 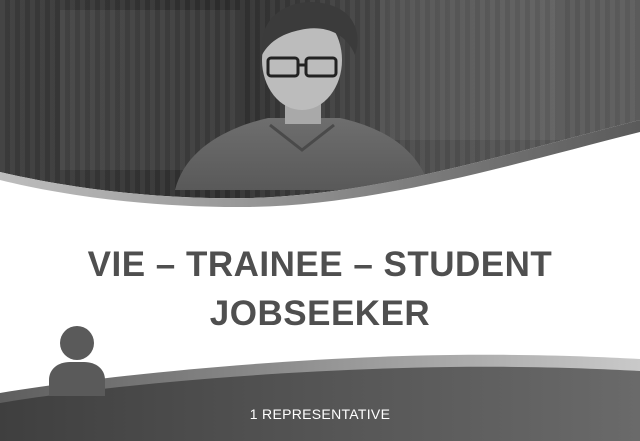 What do you see at coordinates (320, 264) in the screenshot?
I see `title-line-1: VIE – TRAINEE – STUDENT` at bounding box center [320, 264].